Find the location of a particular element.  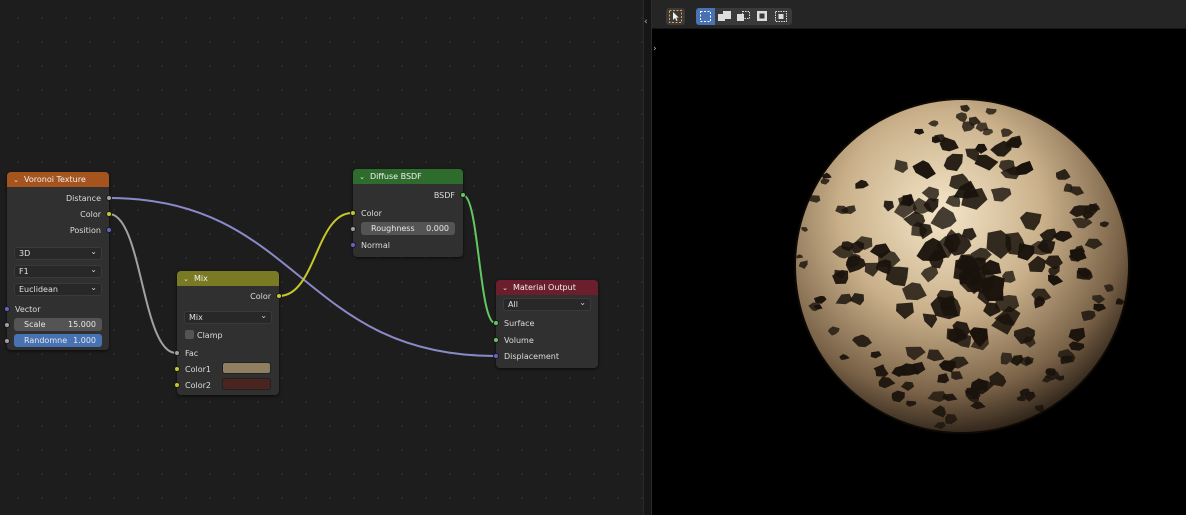

socket-bsdf-out is located at coordinates (463, 195).